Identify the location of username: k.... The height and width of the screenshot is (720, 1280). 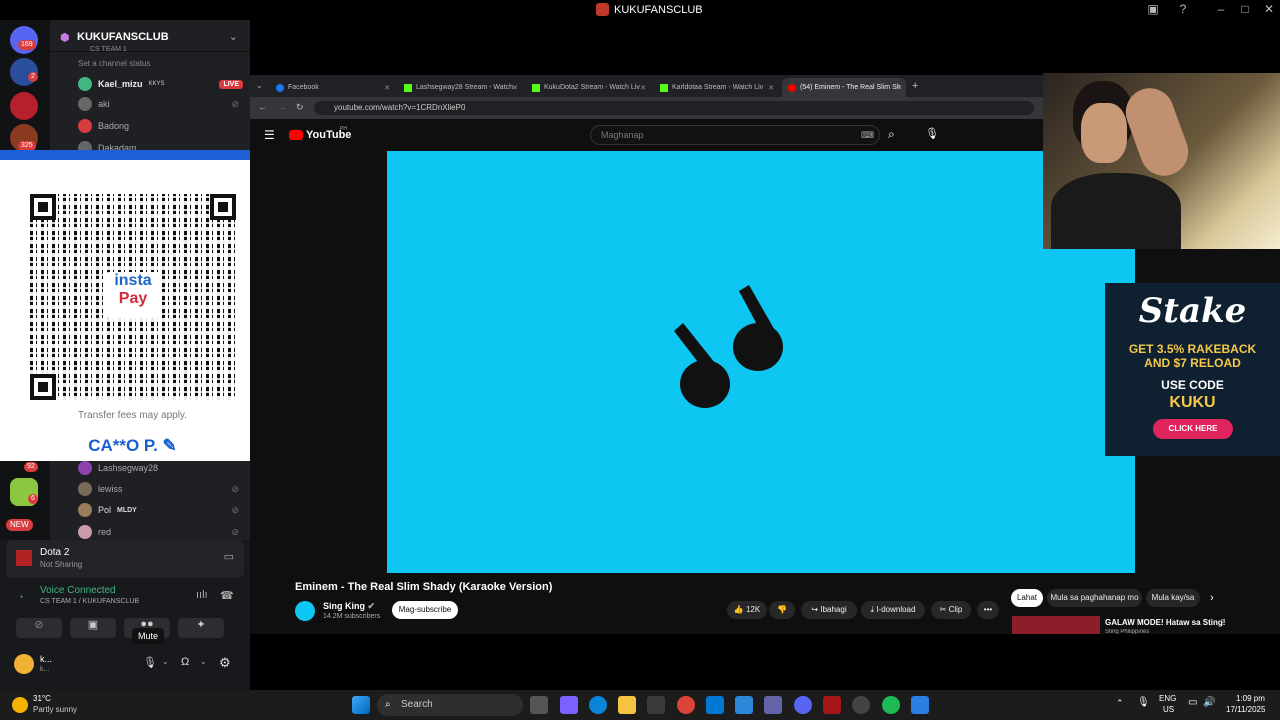
(46, 659).